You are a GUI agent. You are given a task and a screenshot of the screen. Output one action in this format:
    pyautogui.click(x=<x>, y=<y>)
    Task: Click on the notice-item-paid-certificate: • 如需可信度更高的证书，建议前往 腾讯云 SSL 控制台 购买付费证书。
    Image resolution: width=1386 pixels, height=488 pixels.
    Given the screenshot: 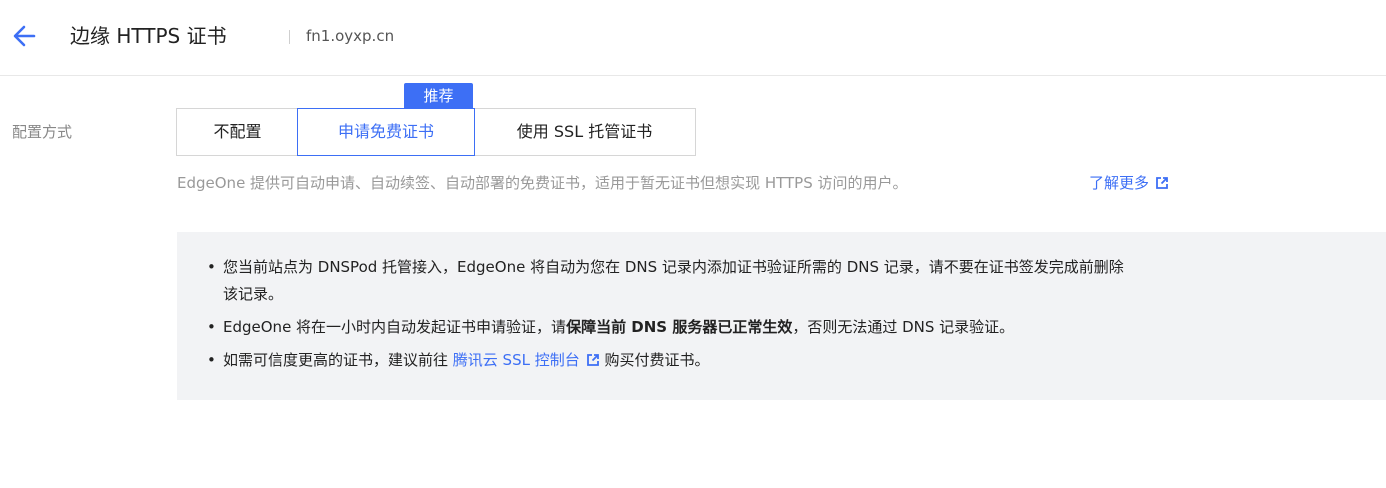 What is the action you would take?
    pyautogui.click(x=781, y=360)
    